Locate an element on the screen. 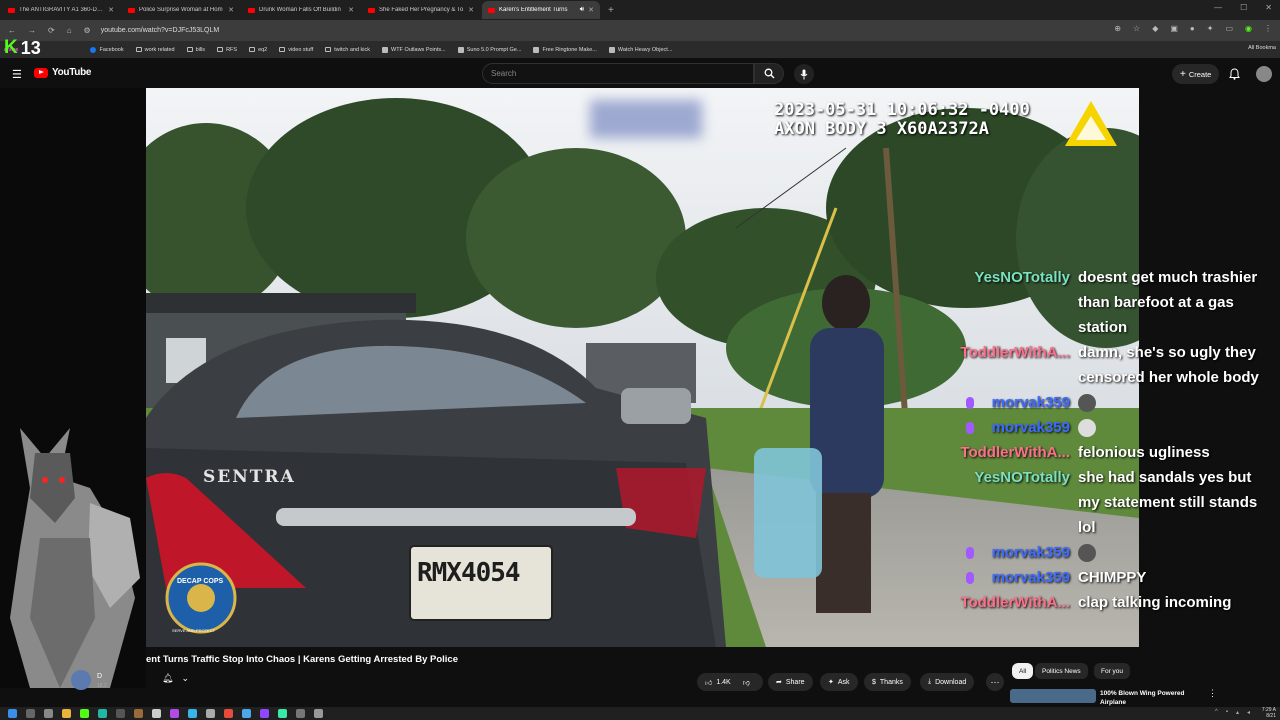 This screenshot has height=720, width=1280. site-info-icon: ⚙ is located at coordinates (87, 30).